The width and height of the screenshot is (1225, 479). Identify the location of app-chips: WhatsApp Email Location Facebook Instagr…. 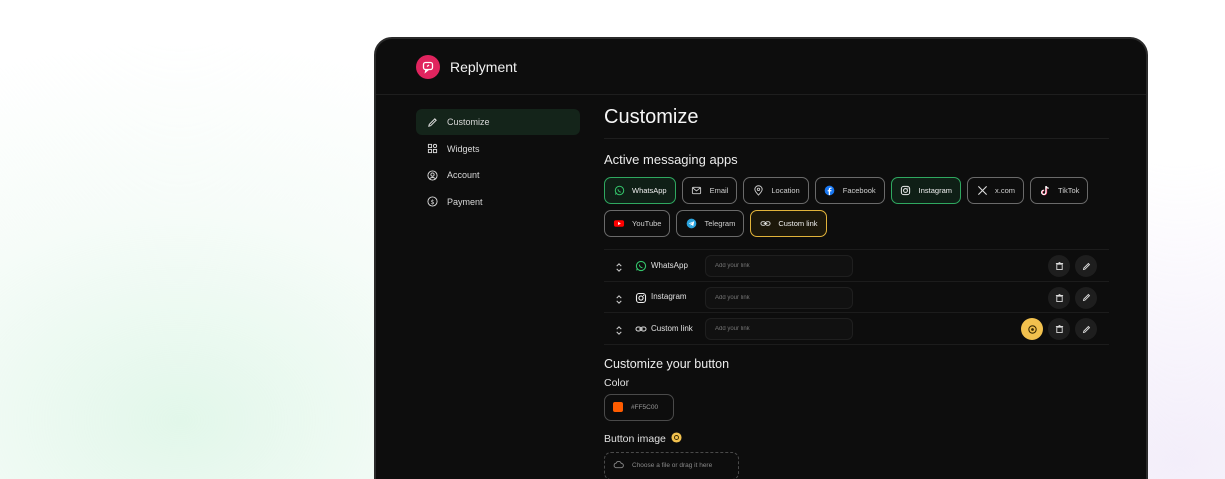
(856, 207).